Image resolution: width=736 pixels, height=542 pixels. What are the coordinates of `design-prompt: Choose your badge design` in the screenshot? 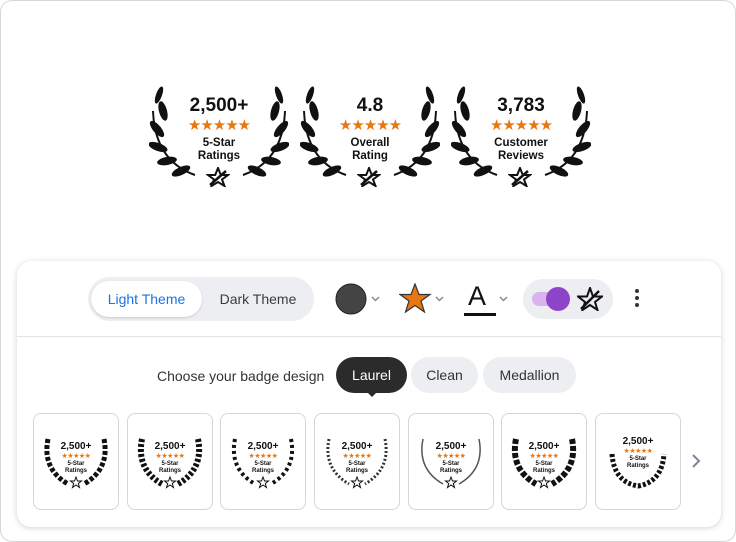 It's located at (241, 376).